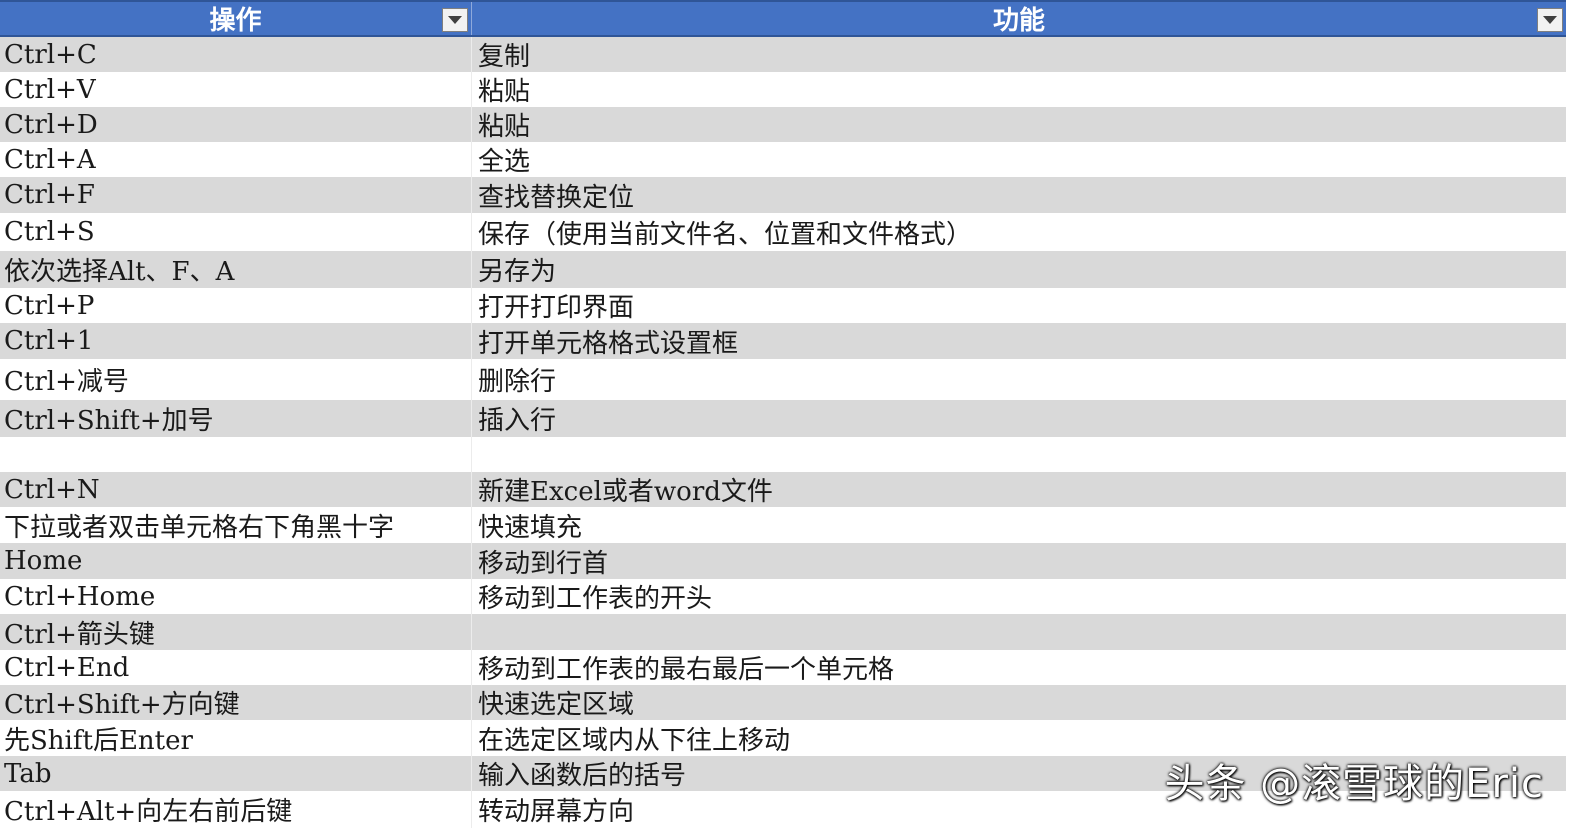 The width and height of the screenshot is (1586, 837). What do you see at coordinates (1019, 596) in the screenshot?
I see `function-cell: 移动到工作表的开头` at bounding box center [1019, 596].